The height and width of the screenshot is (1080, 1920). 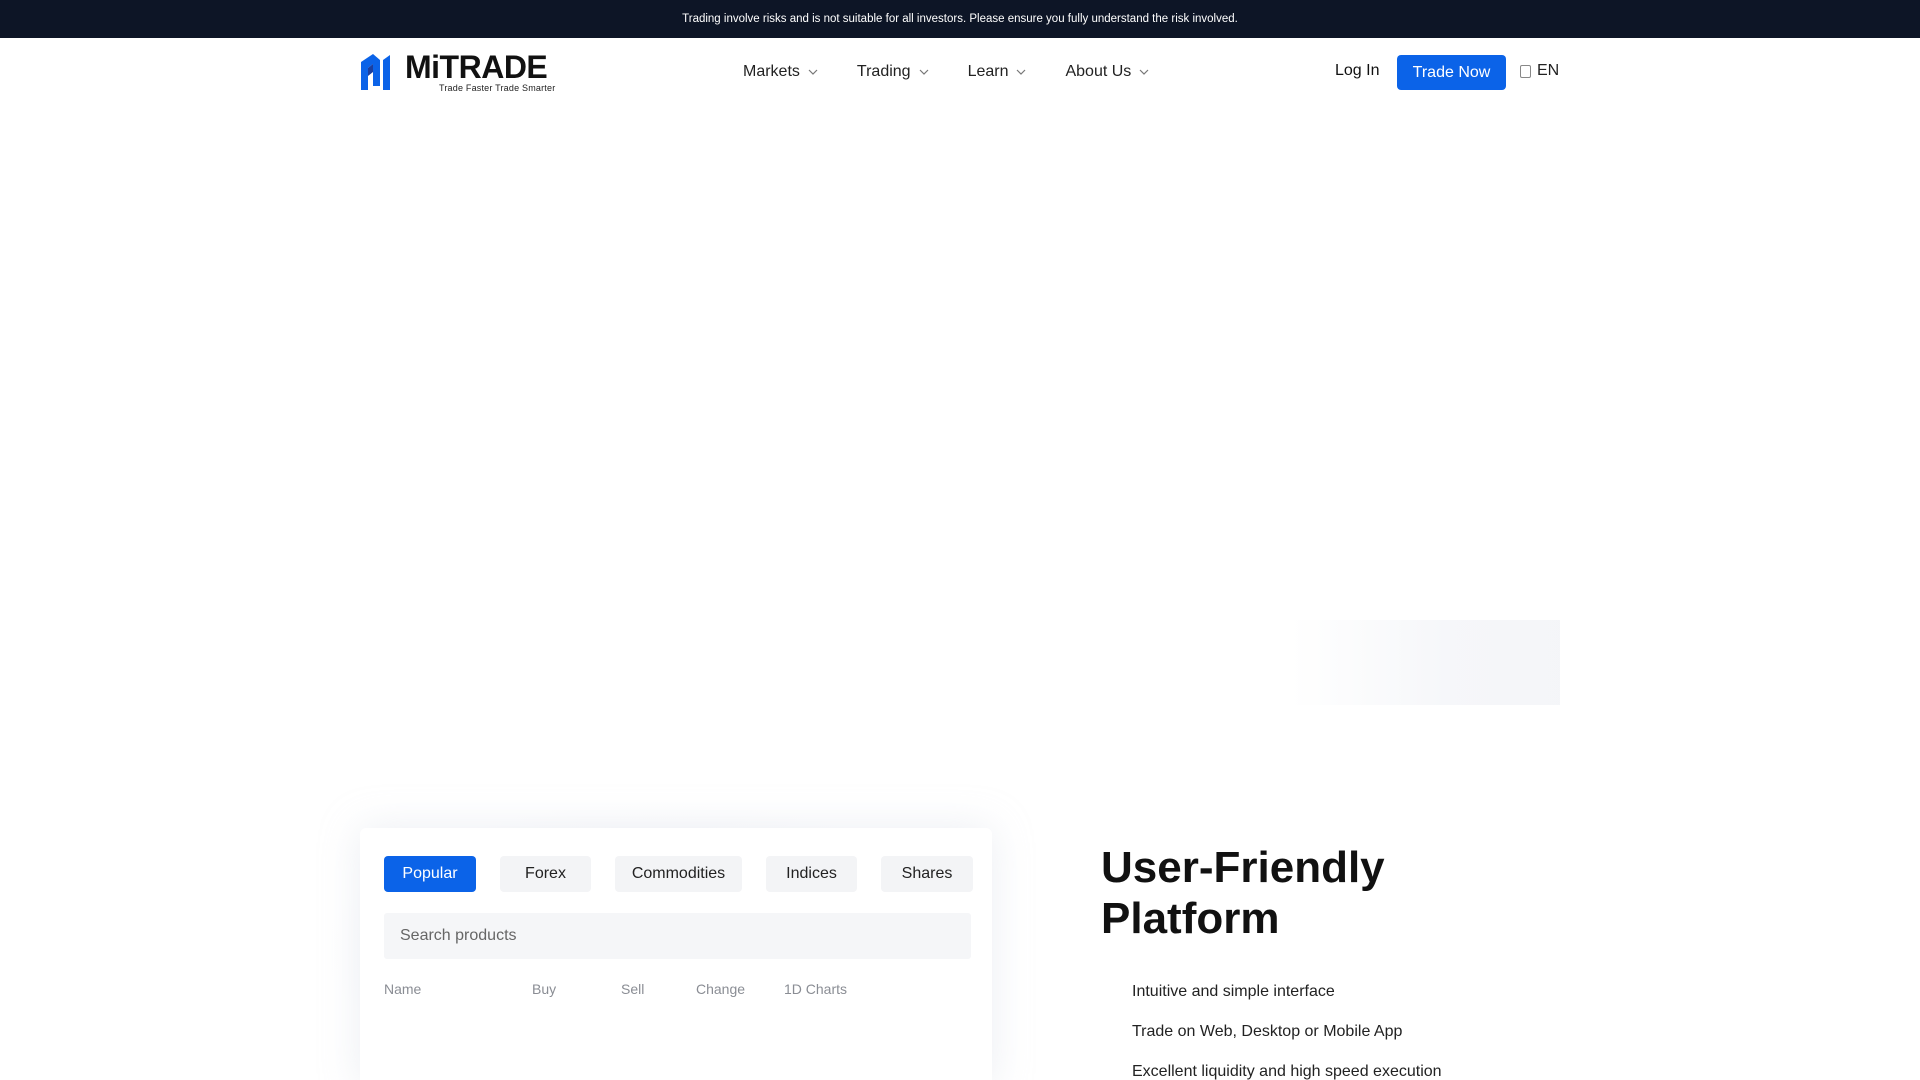 What do you see at coordinates (883, 71) in the screenshot?
I see `nav-trading-label: Trading` at bounding box center [883, 71].